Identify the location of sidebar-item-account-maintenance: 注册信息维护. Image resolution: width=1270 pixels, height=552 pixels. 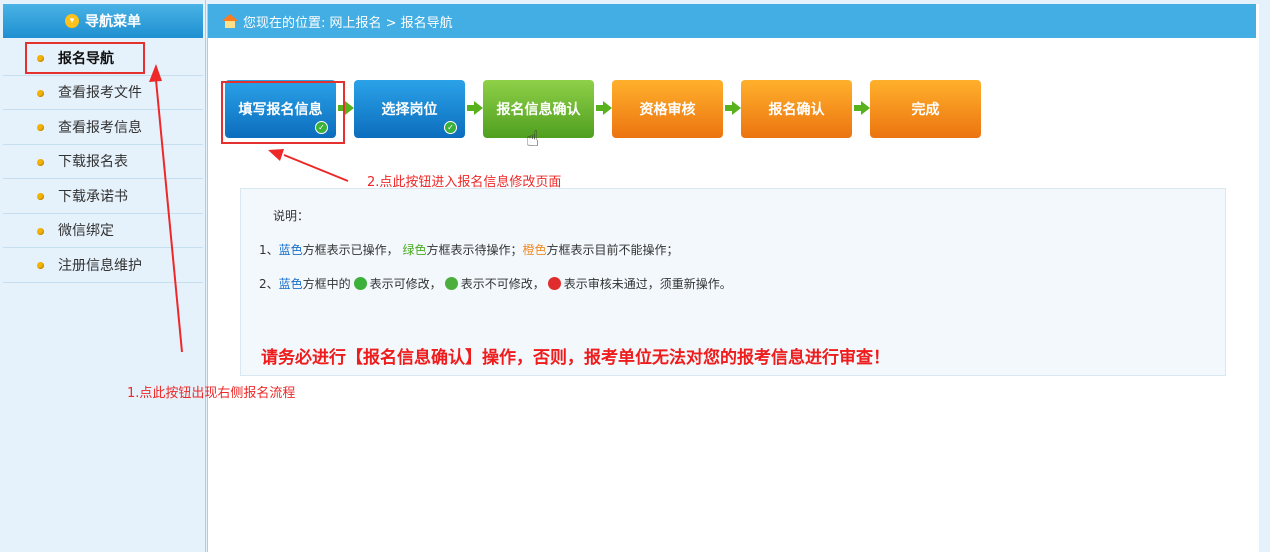
(103, 265).